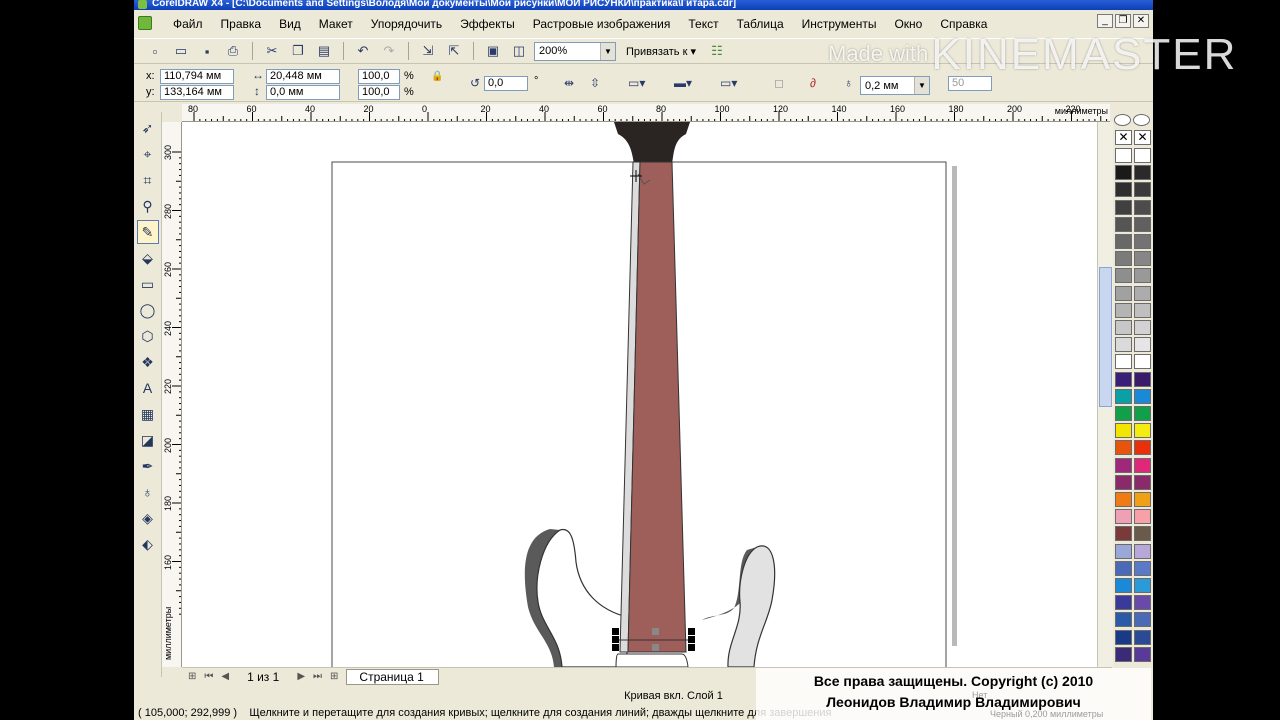 Image resolution: width=1280 pixels, height=720 pixels. I want to click on options-icon: ☷, so click(717, 51).